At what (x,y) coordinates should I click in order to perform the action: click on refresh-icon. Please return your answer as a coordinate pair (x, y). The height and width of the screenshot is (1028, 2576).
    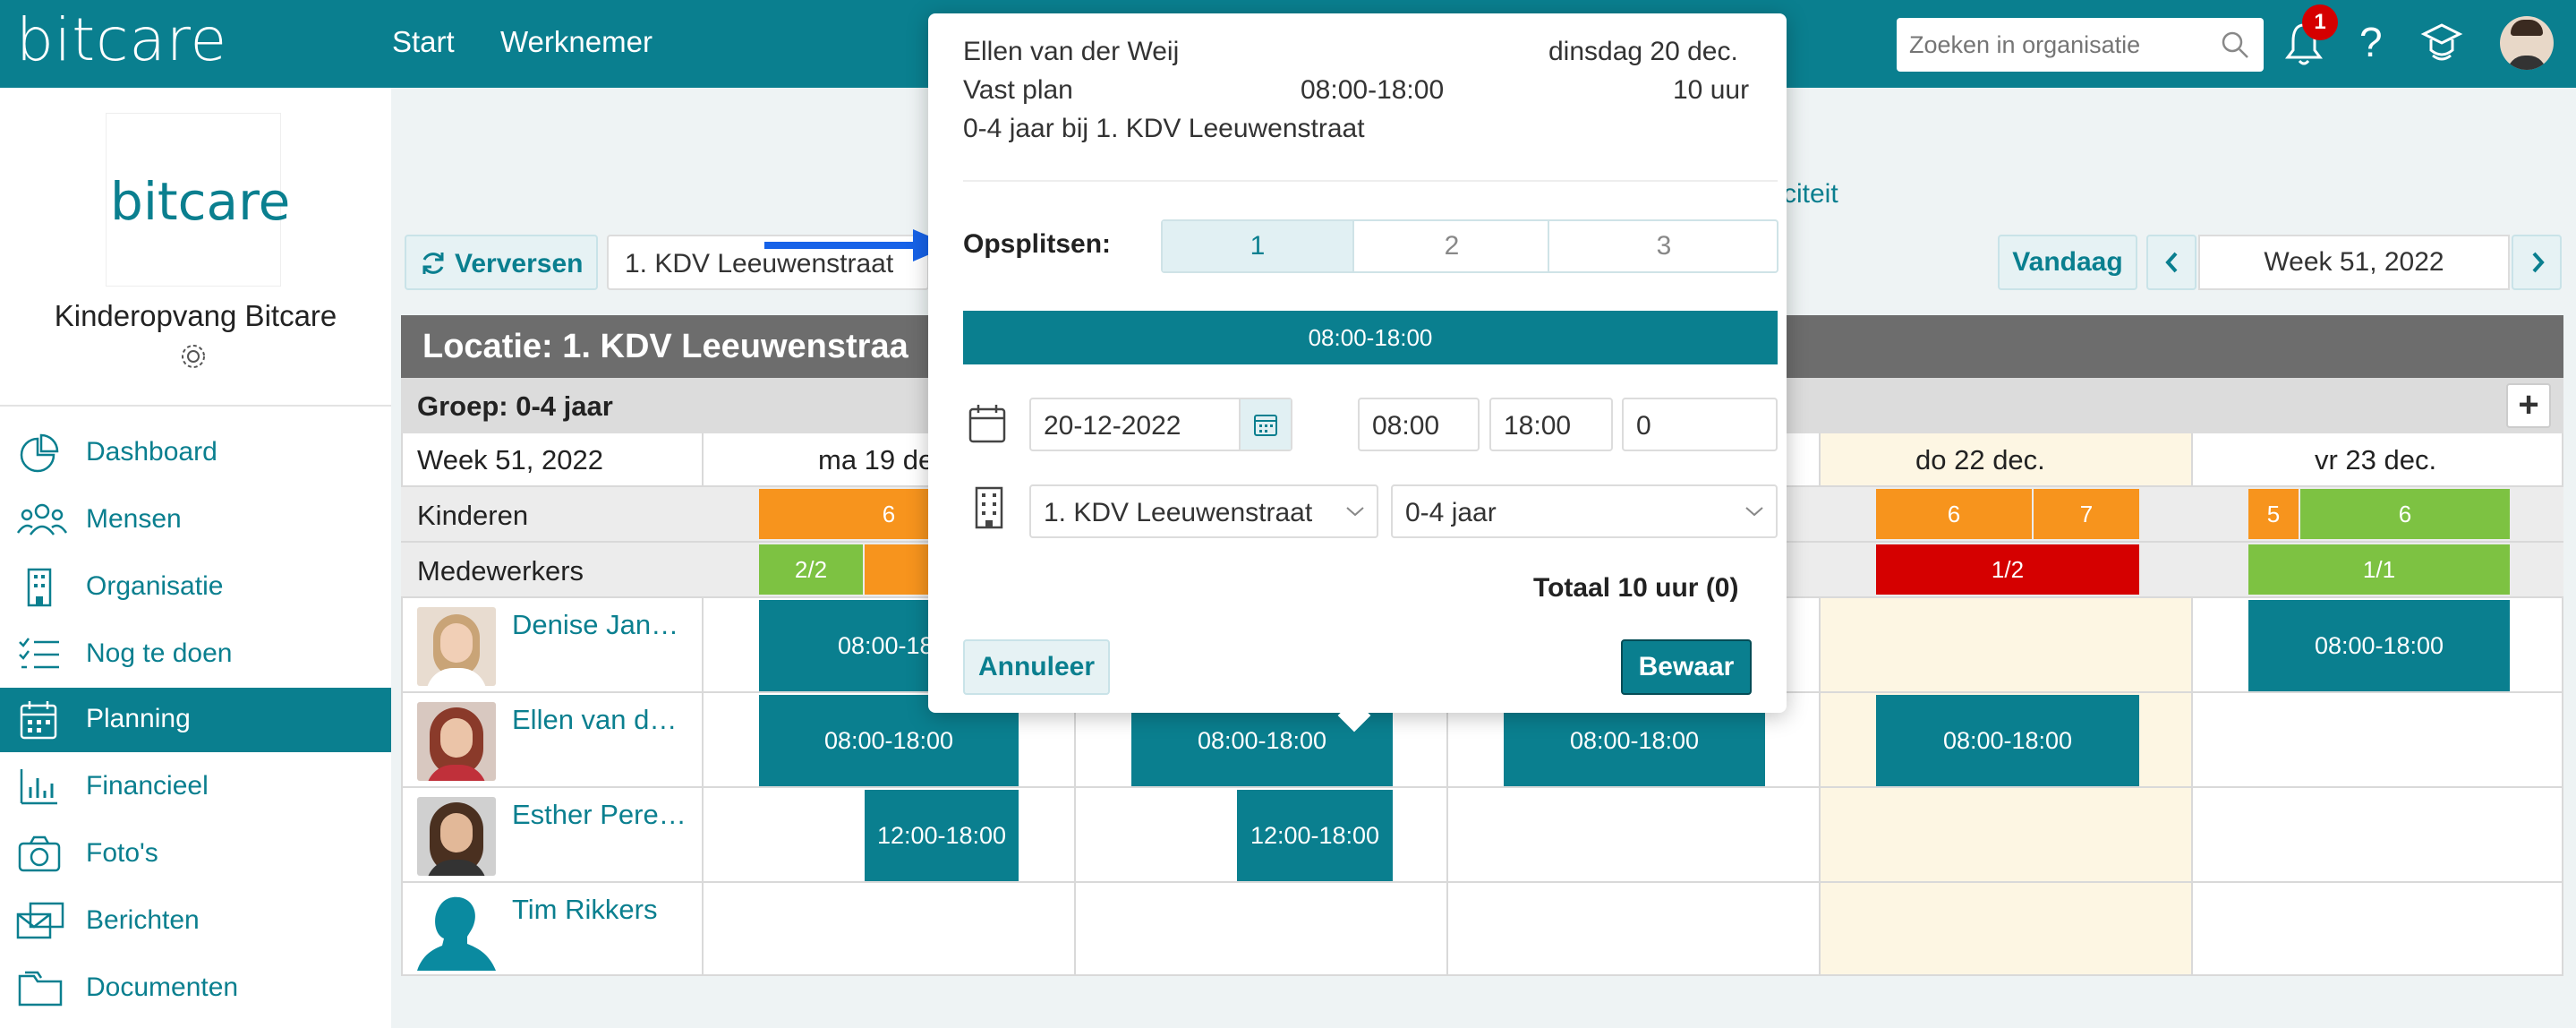
    Looking at the image, I should click on (433, 263).